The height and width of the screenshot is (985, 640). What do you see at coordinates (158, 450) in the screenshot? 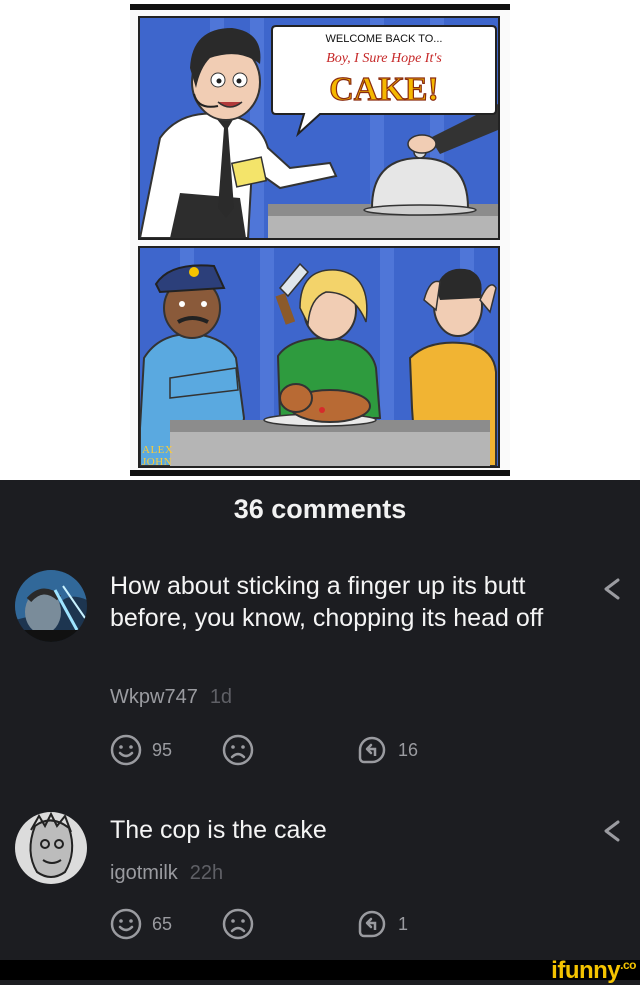
I see `signature-line-1: ALEX` at bounding box center [158, 450].